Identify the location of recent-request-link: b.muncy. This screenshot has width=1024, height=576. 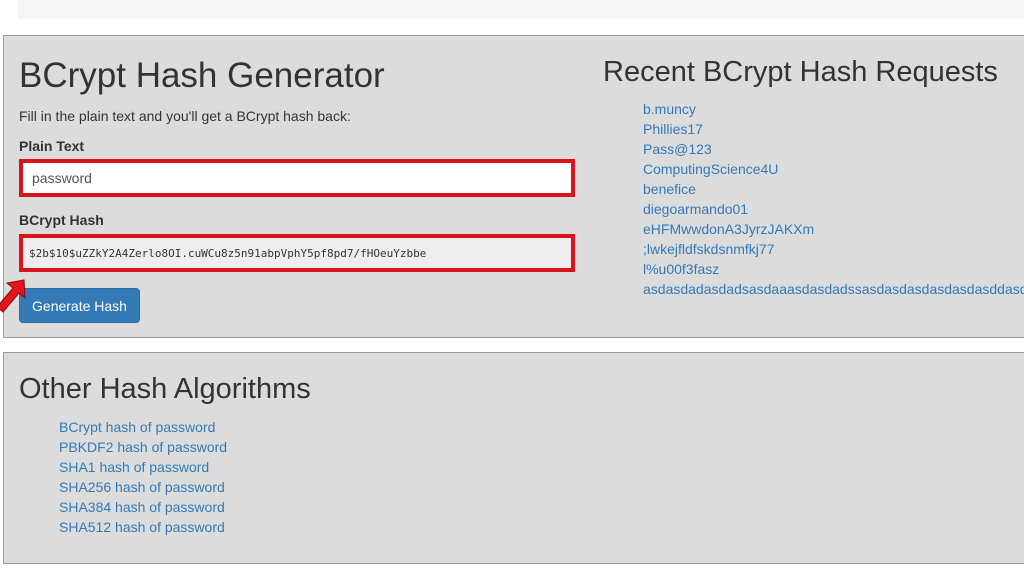
(669, 109).